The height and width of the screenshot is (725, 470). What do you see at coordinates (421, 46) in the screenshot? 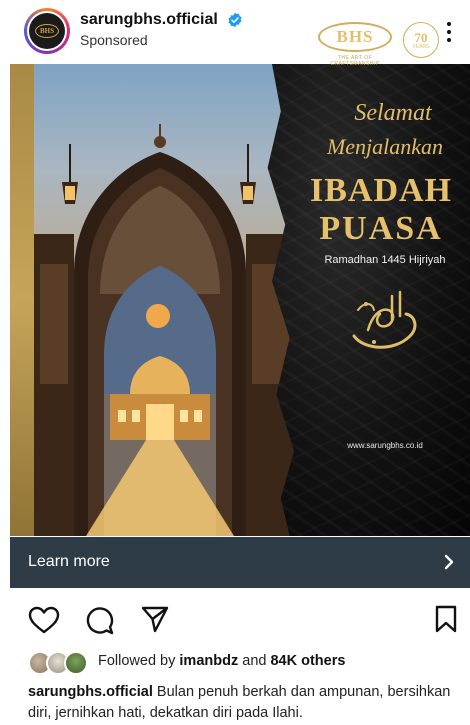
I see `anniversary-label: YEARS` at bounding box center [421, 46].